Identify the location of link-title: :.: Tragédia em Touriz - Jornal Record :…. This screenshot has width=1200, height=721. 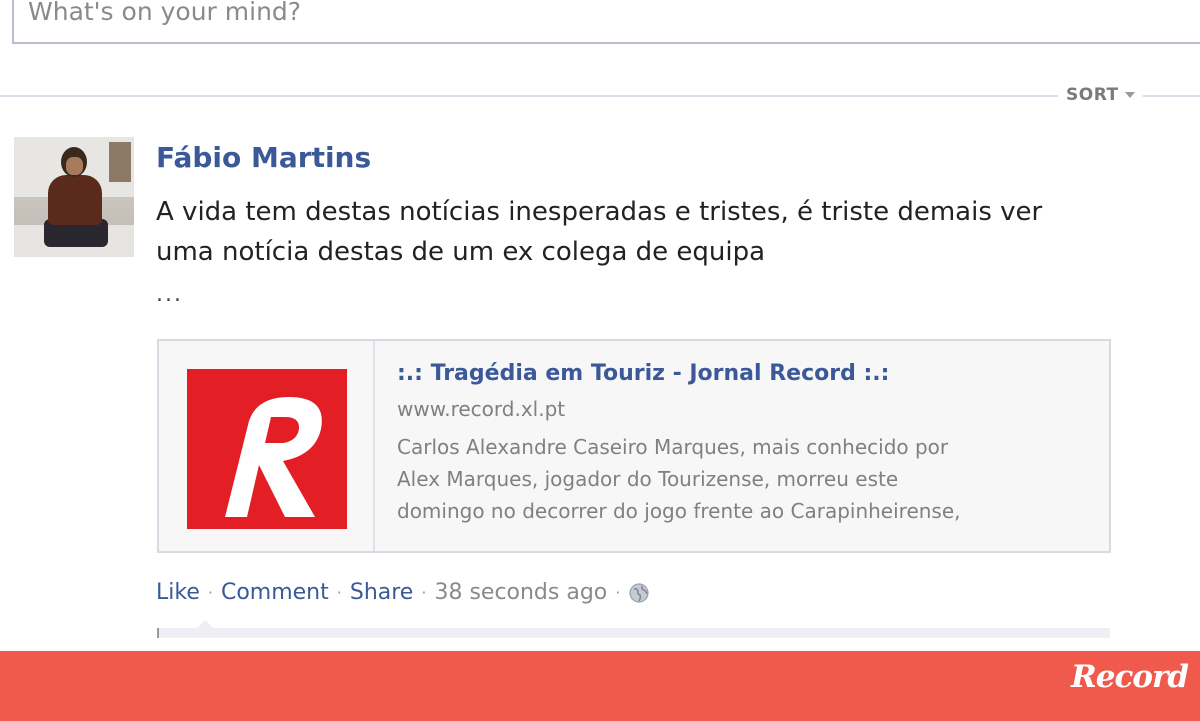
(643, 373).